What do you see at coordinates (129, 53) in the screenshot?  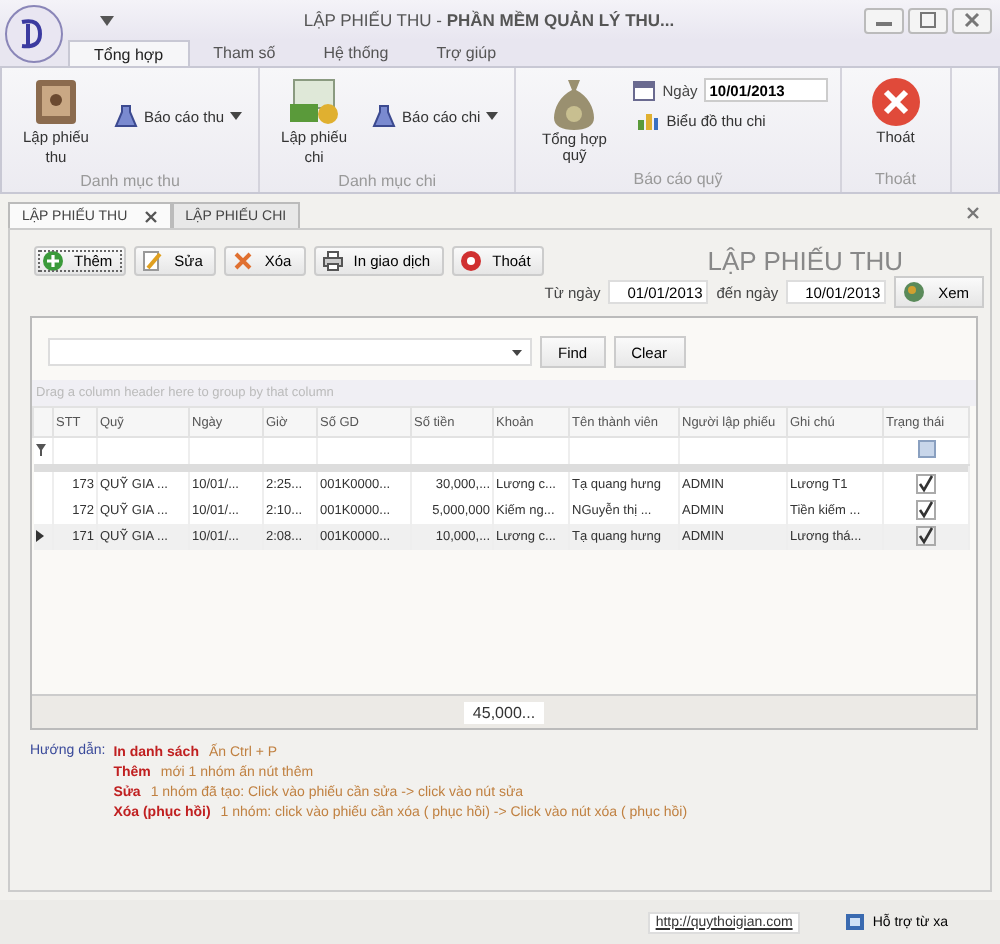 I see `ribbon-tab: Tổng hợp` at bounding box center [129, 53].